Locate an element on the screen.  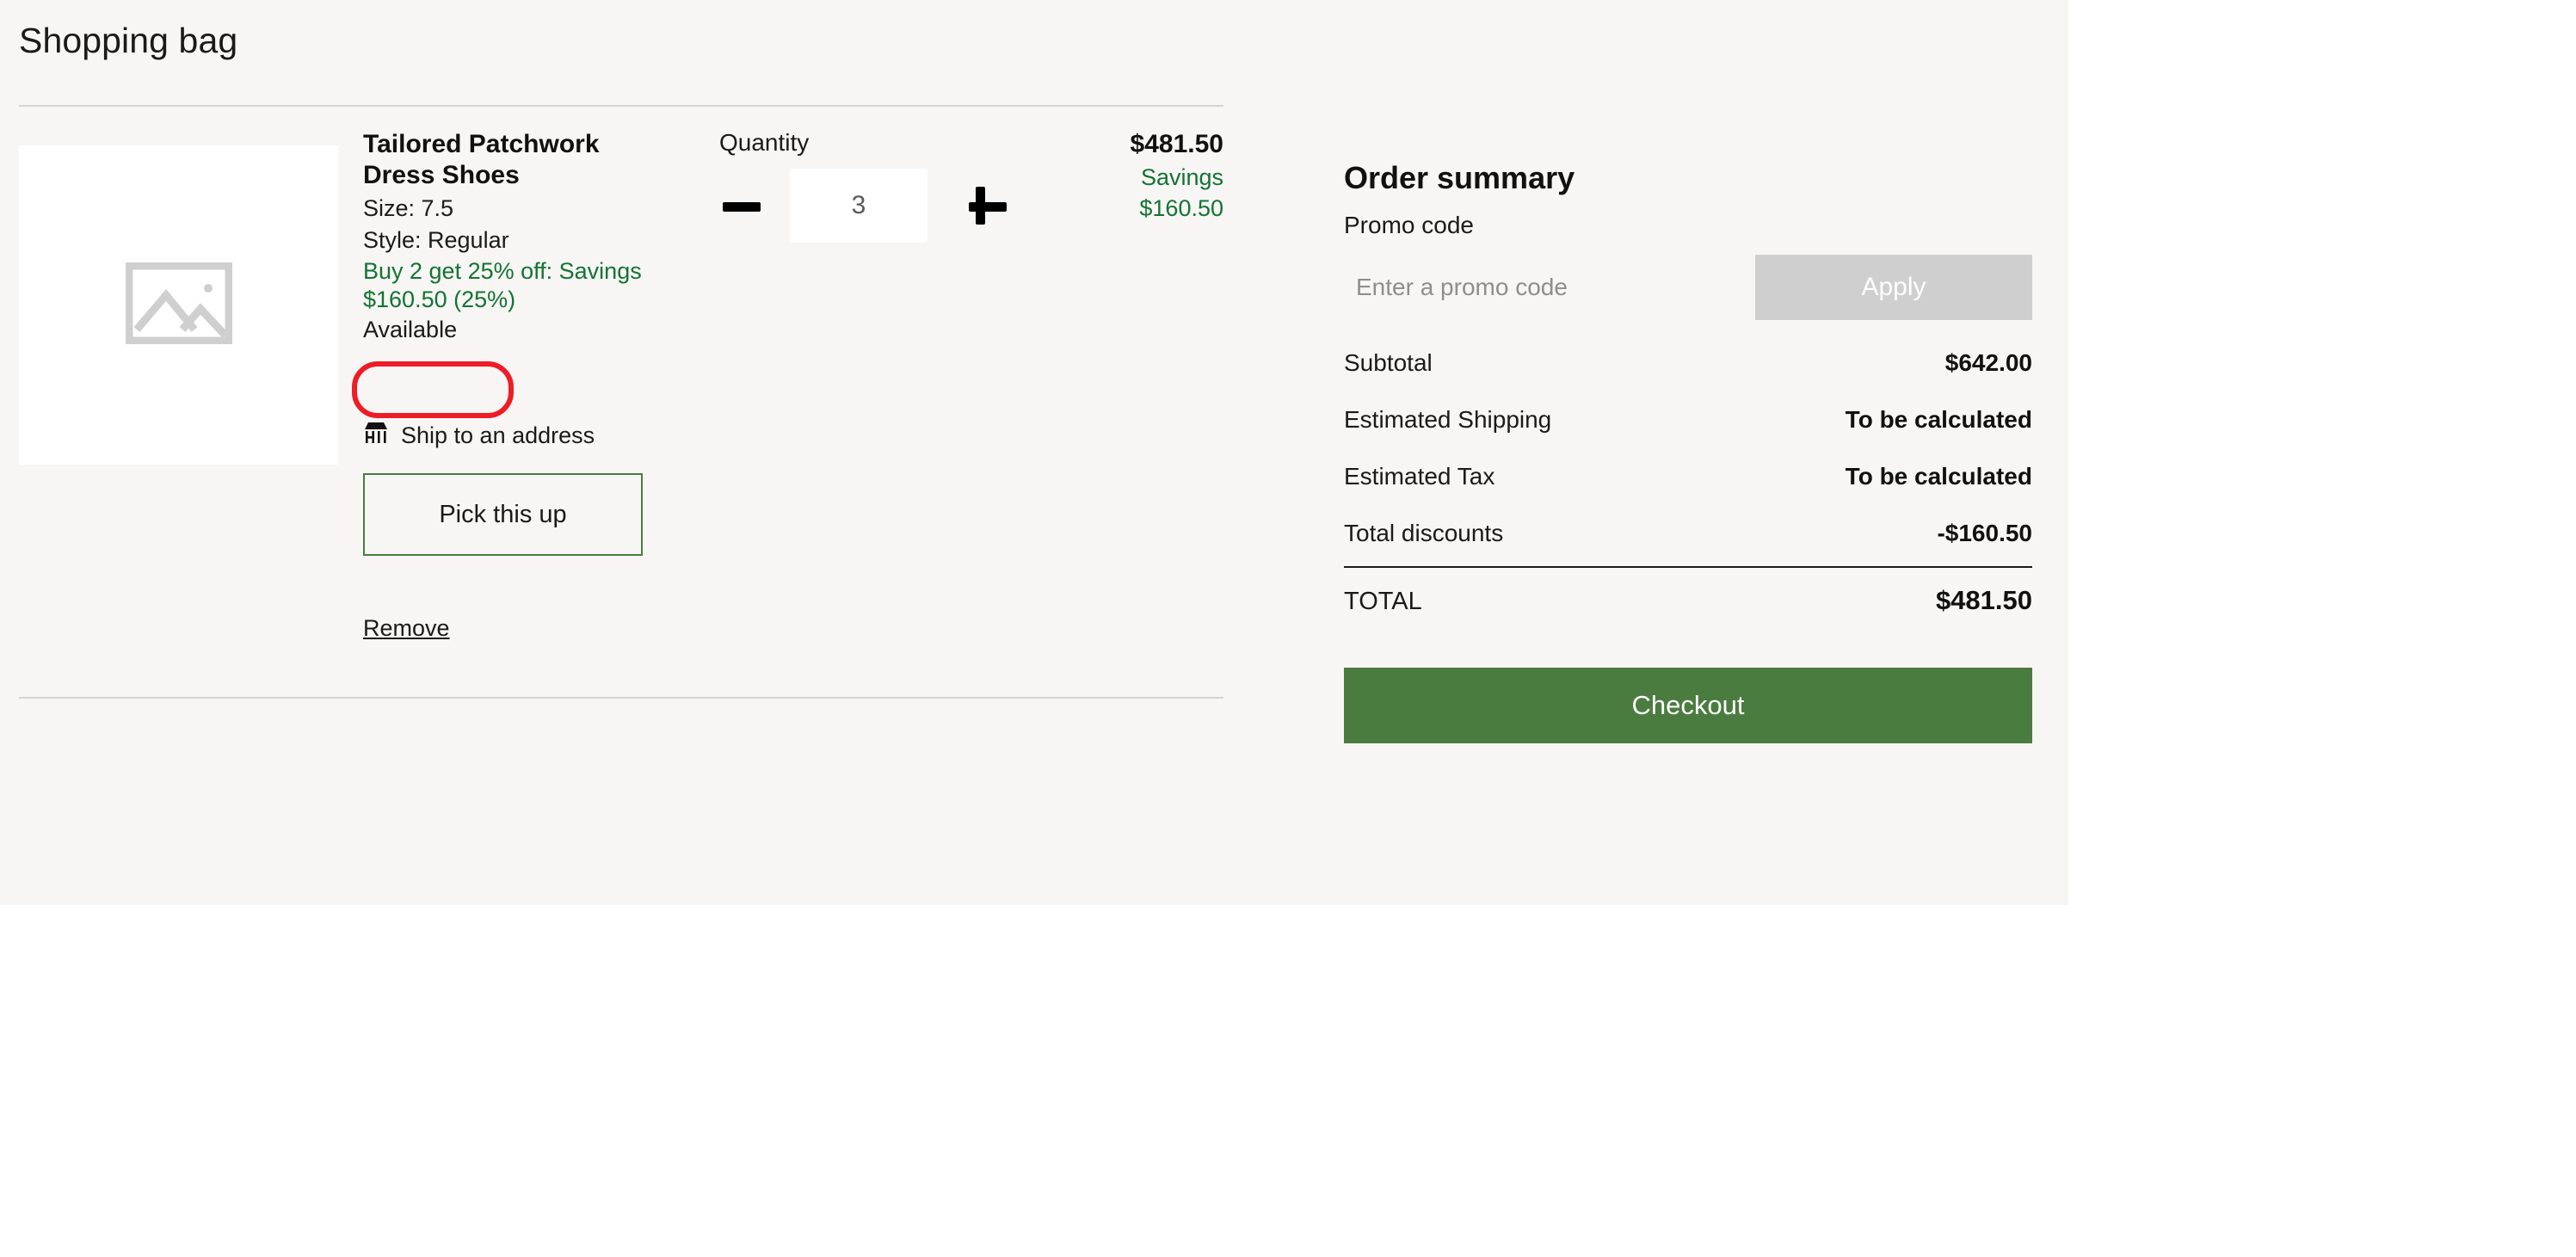
product-promotion: Buy 2 get 25% off: Savings $160.50 (25%) is located at coordinates (502, 284).